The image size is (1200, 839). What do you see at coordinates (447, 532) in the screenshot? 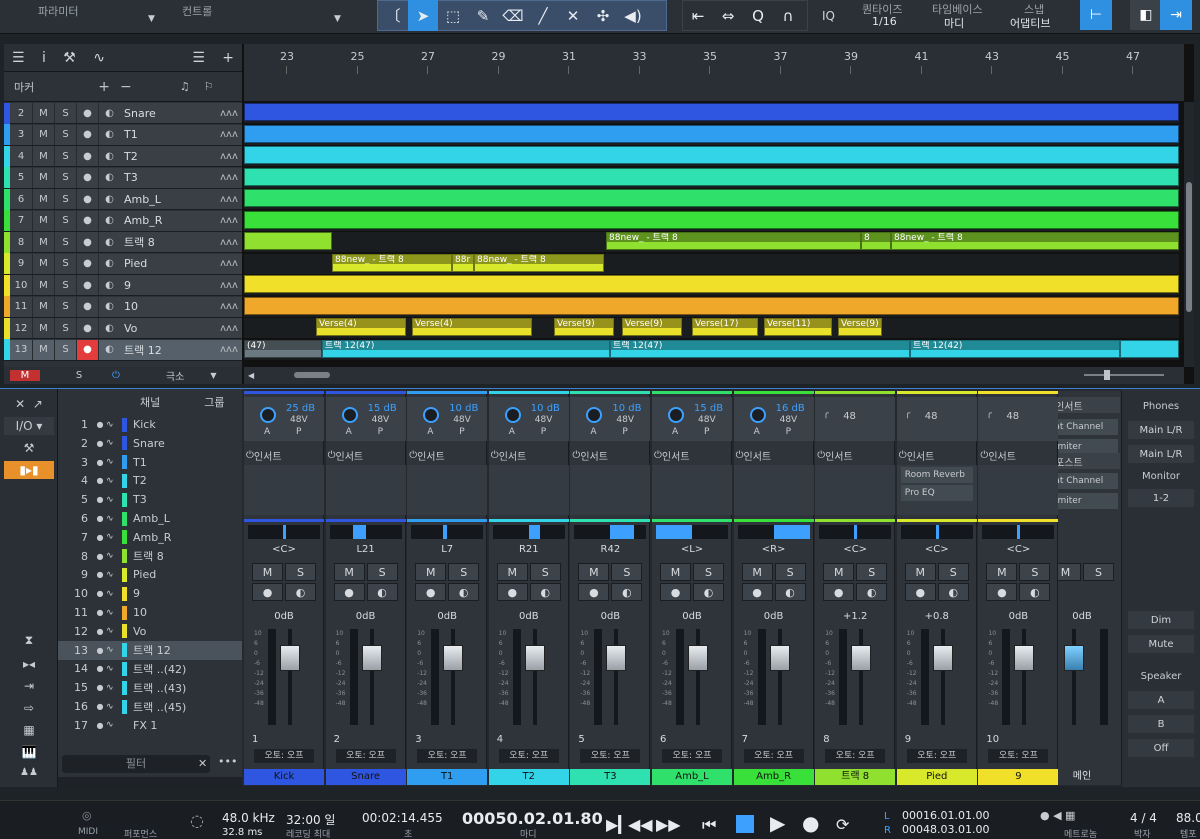
I see `pan-control` at bounding box center [447, 532].